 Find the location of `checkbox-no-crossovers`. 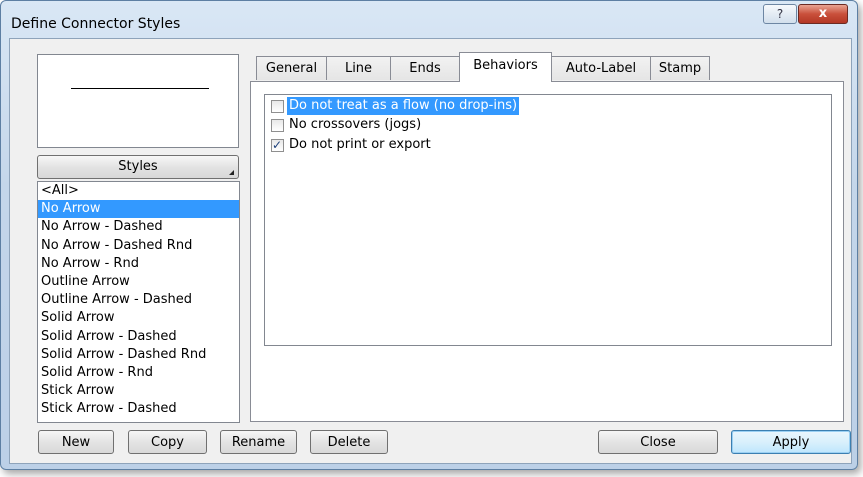

checkbox-no-crossovers is located at coordinates (277, 125).